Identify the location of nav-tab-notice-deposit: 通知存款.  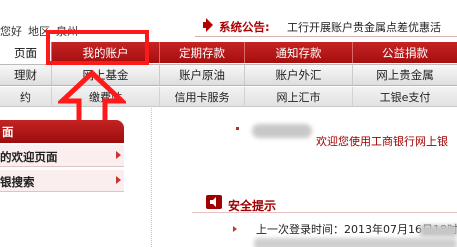
(299, 52).